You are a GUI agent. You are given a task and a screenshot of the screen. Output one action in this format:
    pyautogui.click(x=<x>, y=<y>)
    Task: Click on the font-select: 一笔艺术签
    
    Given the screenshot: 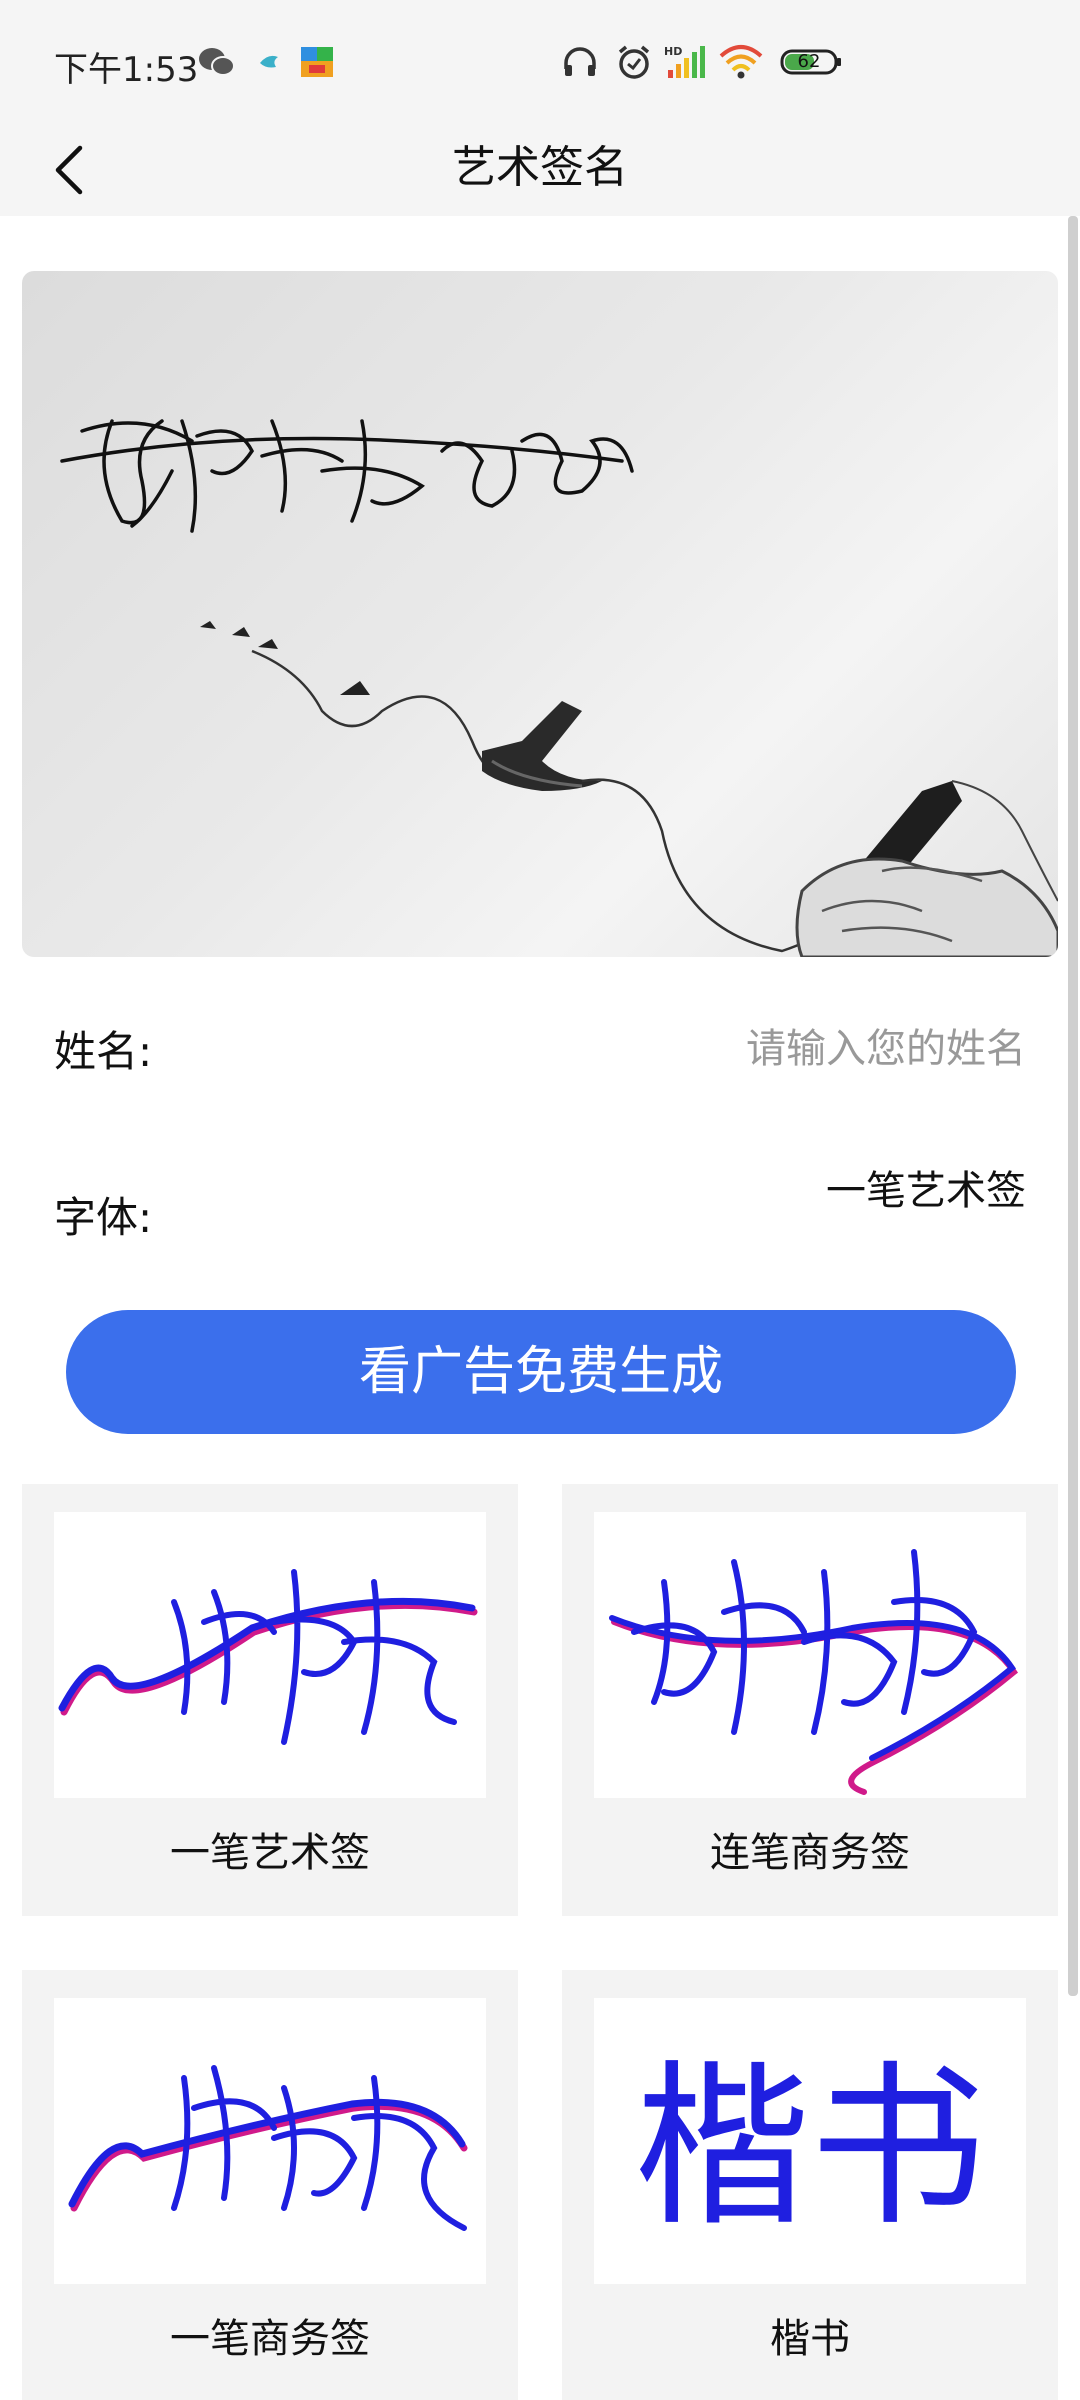 What is the action you would take?
    pyautogui.click(x=926, y=1187)
    